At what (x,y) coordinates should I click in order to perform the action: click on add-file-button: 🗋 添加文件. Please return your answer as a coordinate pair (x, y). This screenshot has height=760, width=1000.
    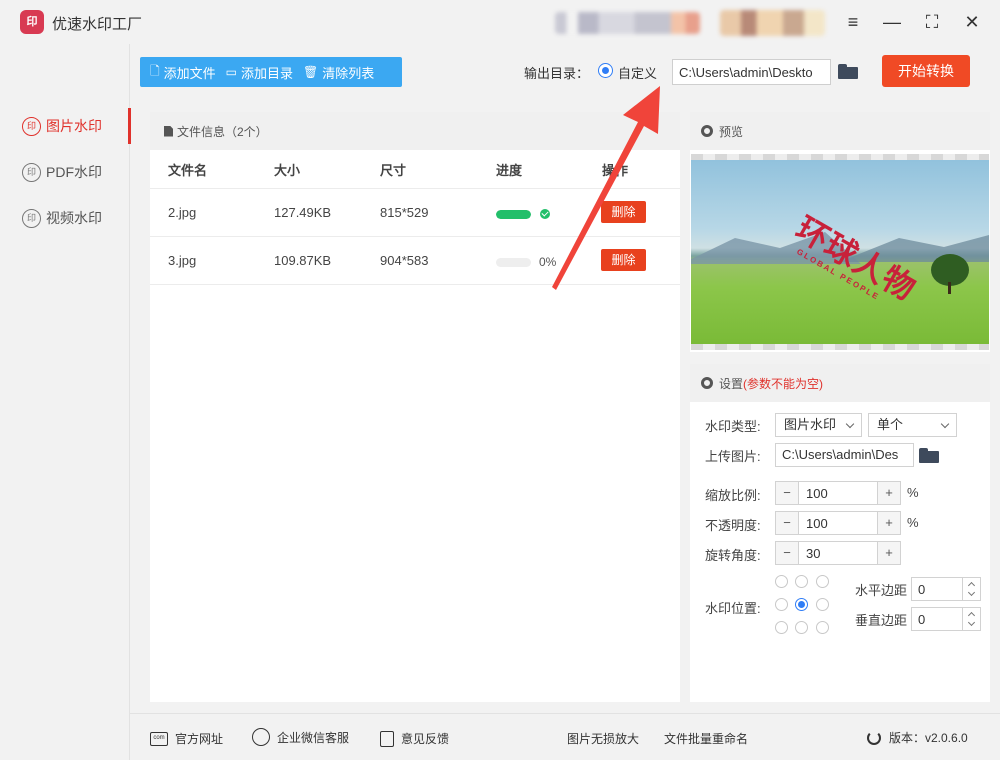
    Looking at the image, I should click on (178, 72).